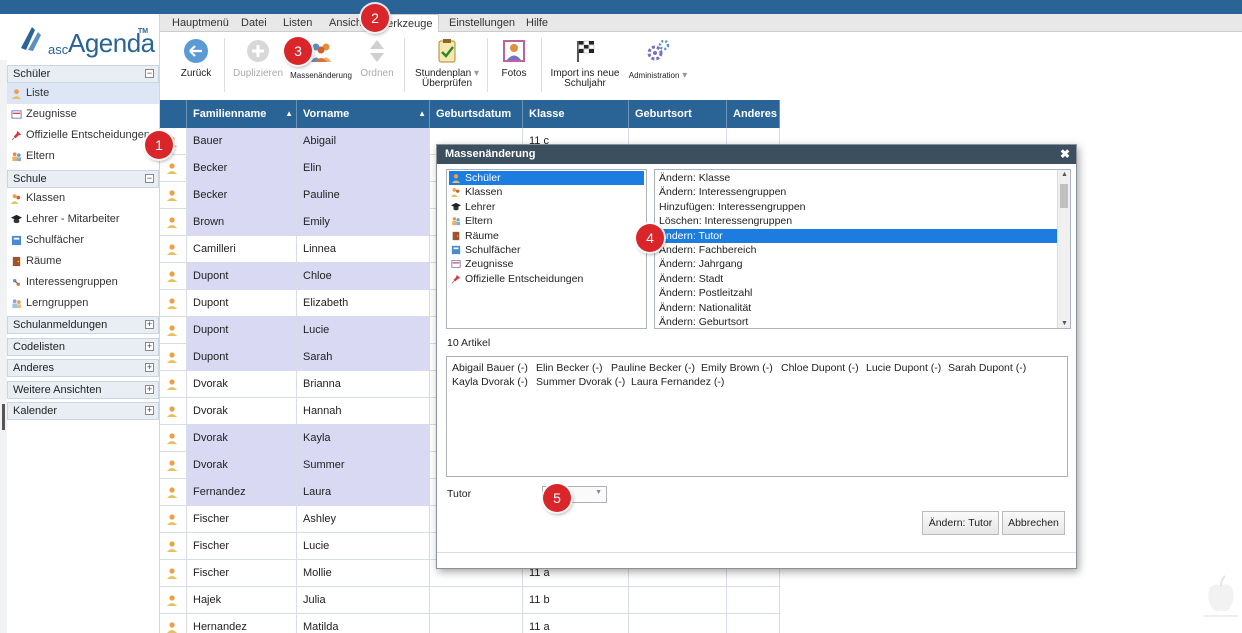 This screenshot has height=633, width=1242. Describe the element at coordinates (83, 390) in the screenshot. I see `section-more-views: Weitere Ansichten +` at that location.